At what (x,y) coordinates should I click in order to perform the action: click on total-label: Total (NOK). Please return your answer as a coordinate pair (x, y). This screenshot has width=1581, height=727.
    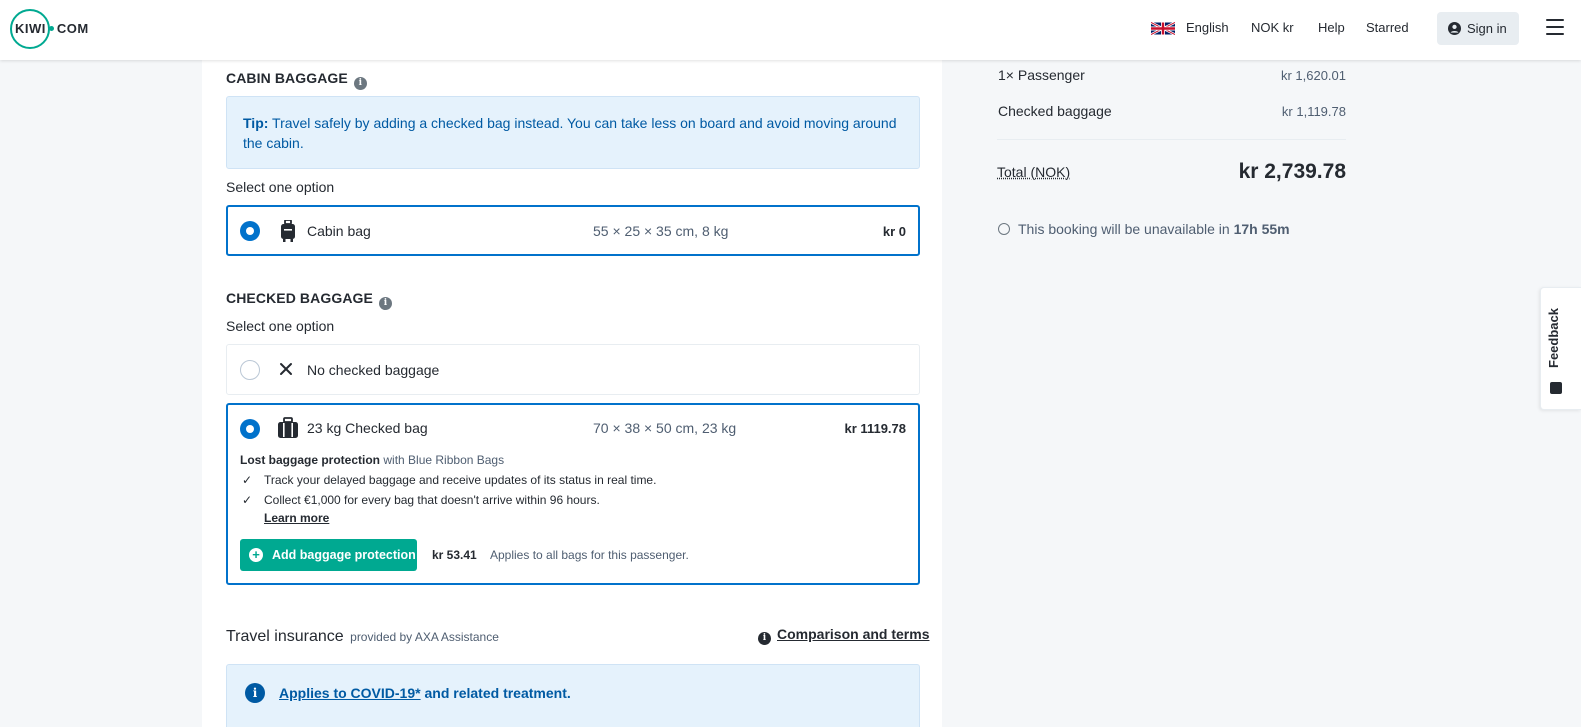
    Looking at the image, I should click on (1033, 172).